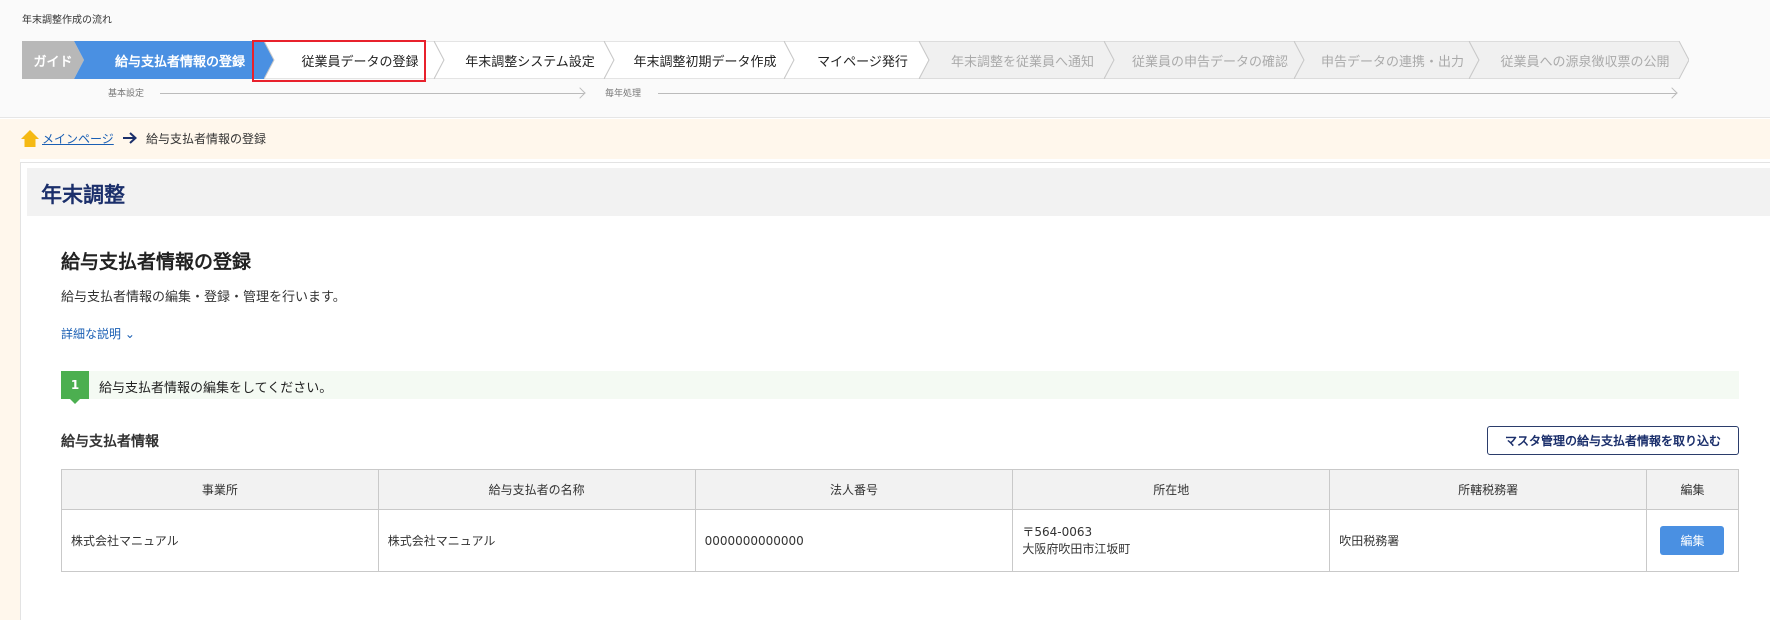 The image size is (1770, 620). I want to click on cell-payer-name: 株式会社マニュアル, so click(536, 540).